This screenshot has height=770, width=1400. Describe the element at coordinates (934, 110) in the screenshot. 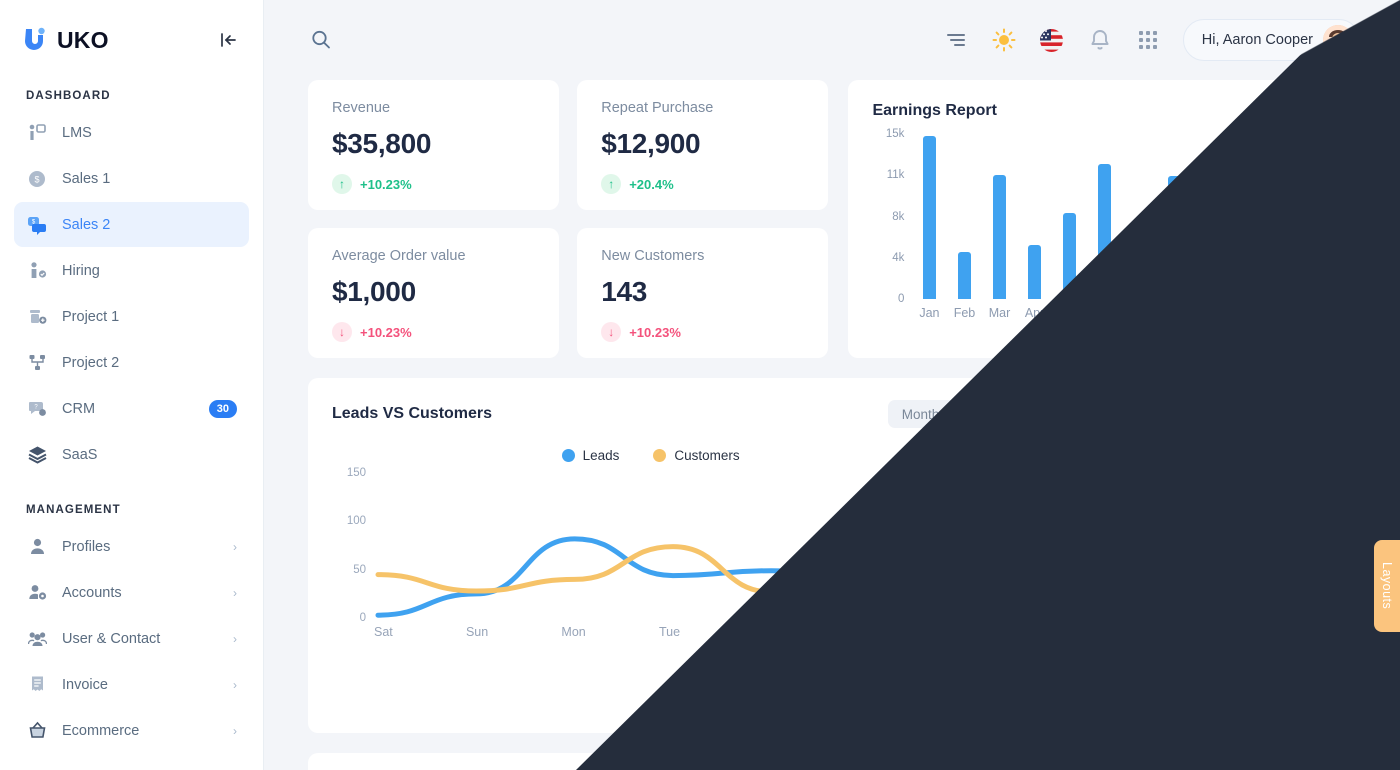

I see `page-title-earnings: Earnings Report` at that location.